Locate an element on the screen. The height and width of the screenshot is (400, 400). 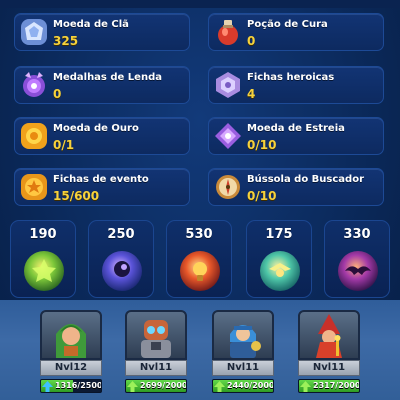
blue-purple-orb-icon is located at coordinates (122, 270).